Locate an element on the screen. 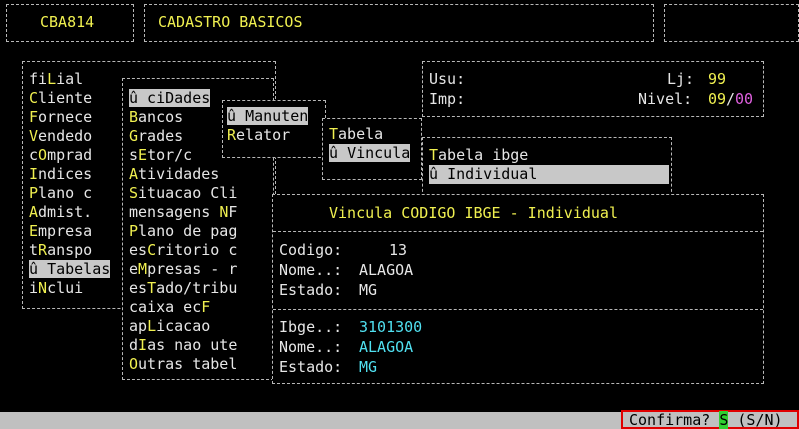  main-menu-item-text: lano c is located at coordinates (65, 193).